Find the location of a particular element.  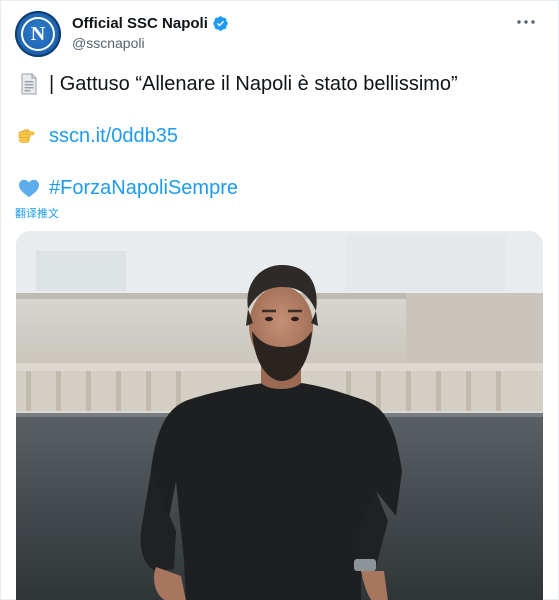

hashtag-link: #ForzaNapoliSempre is located at coordinates (143, 188).